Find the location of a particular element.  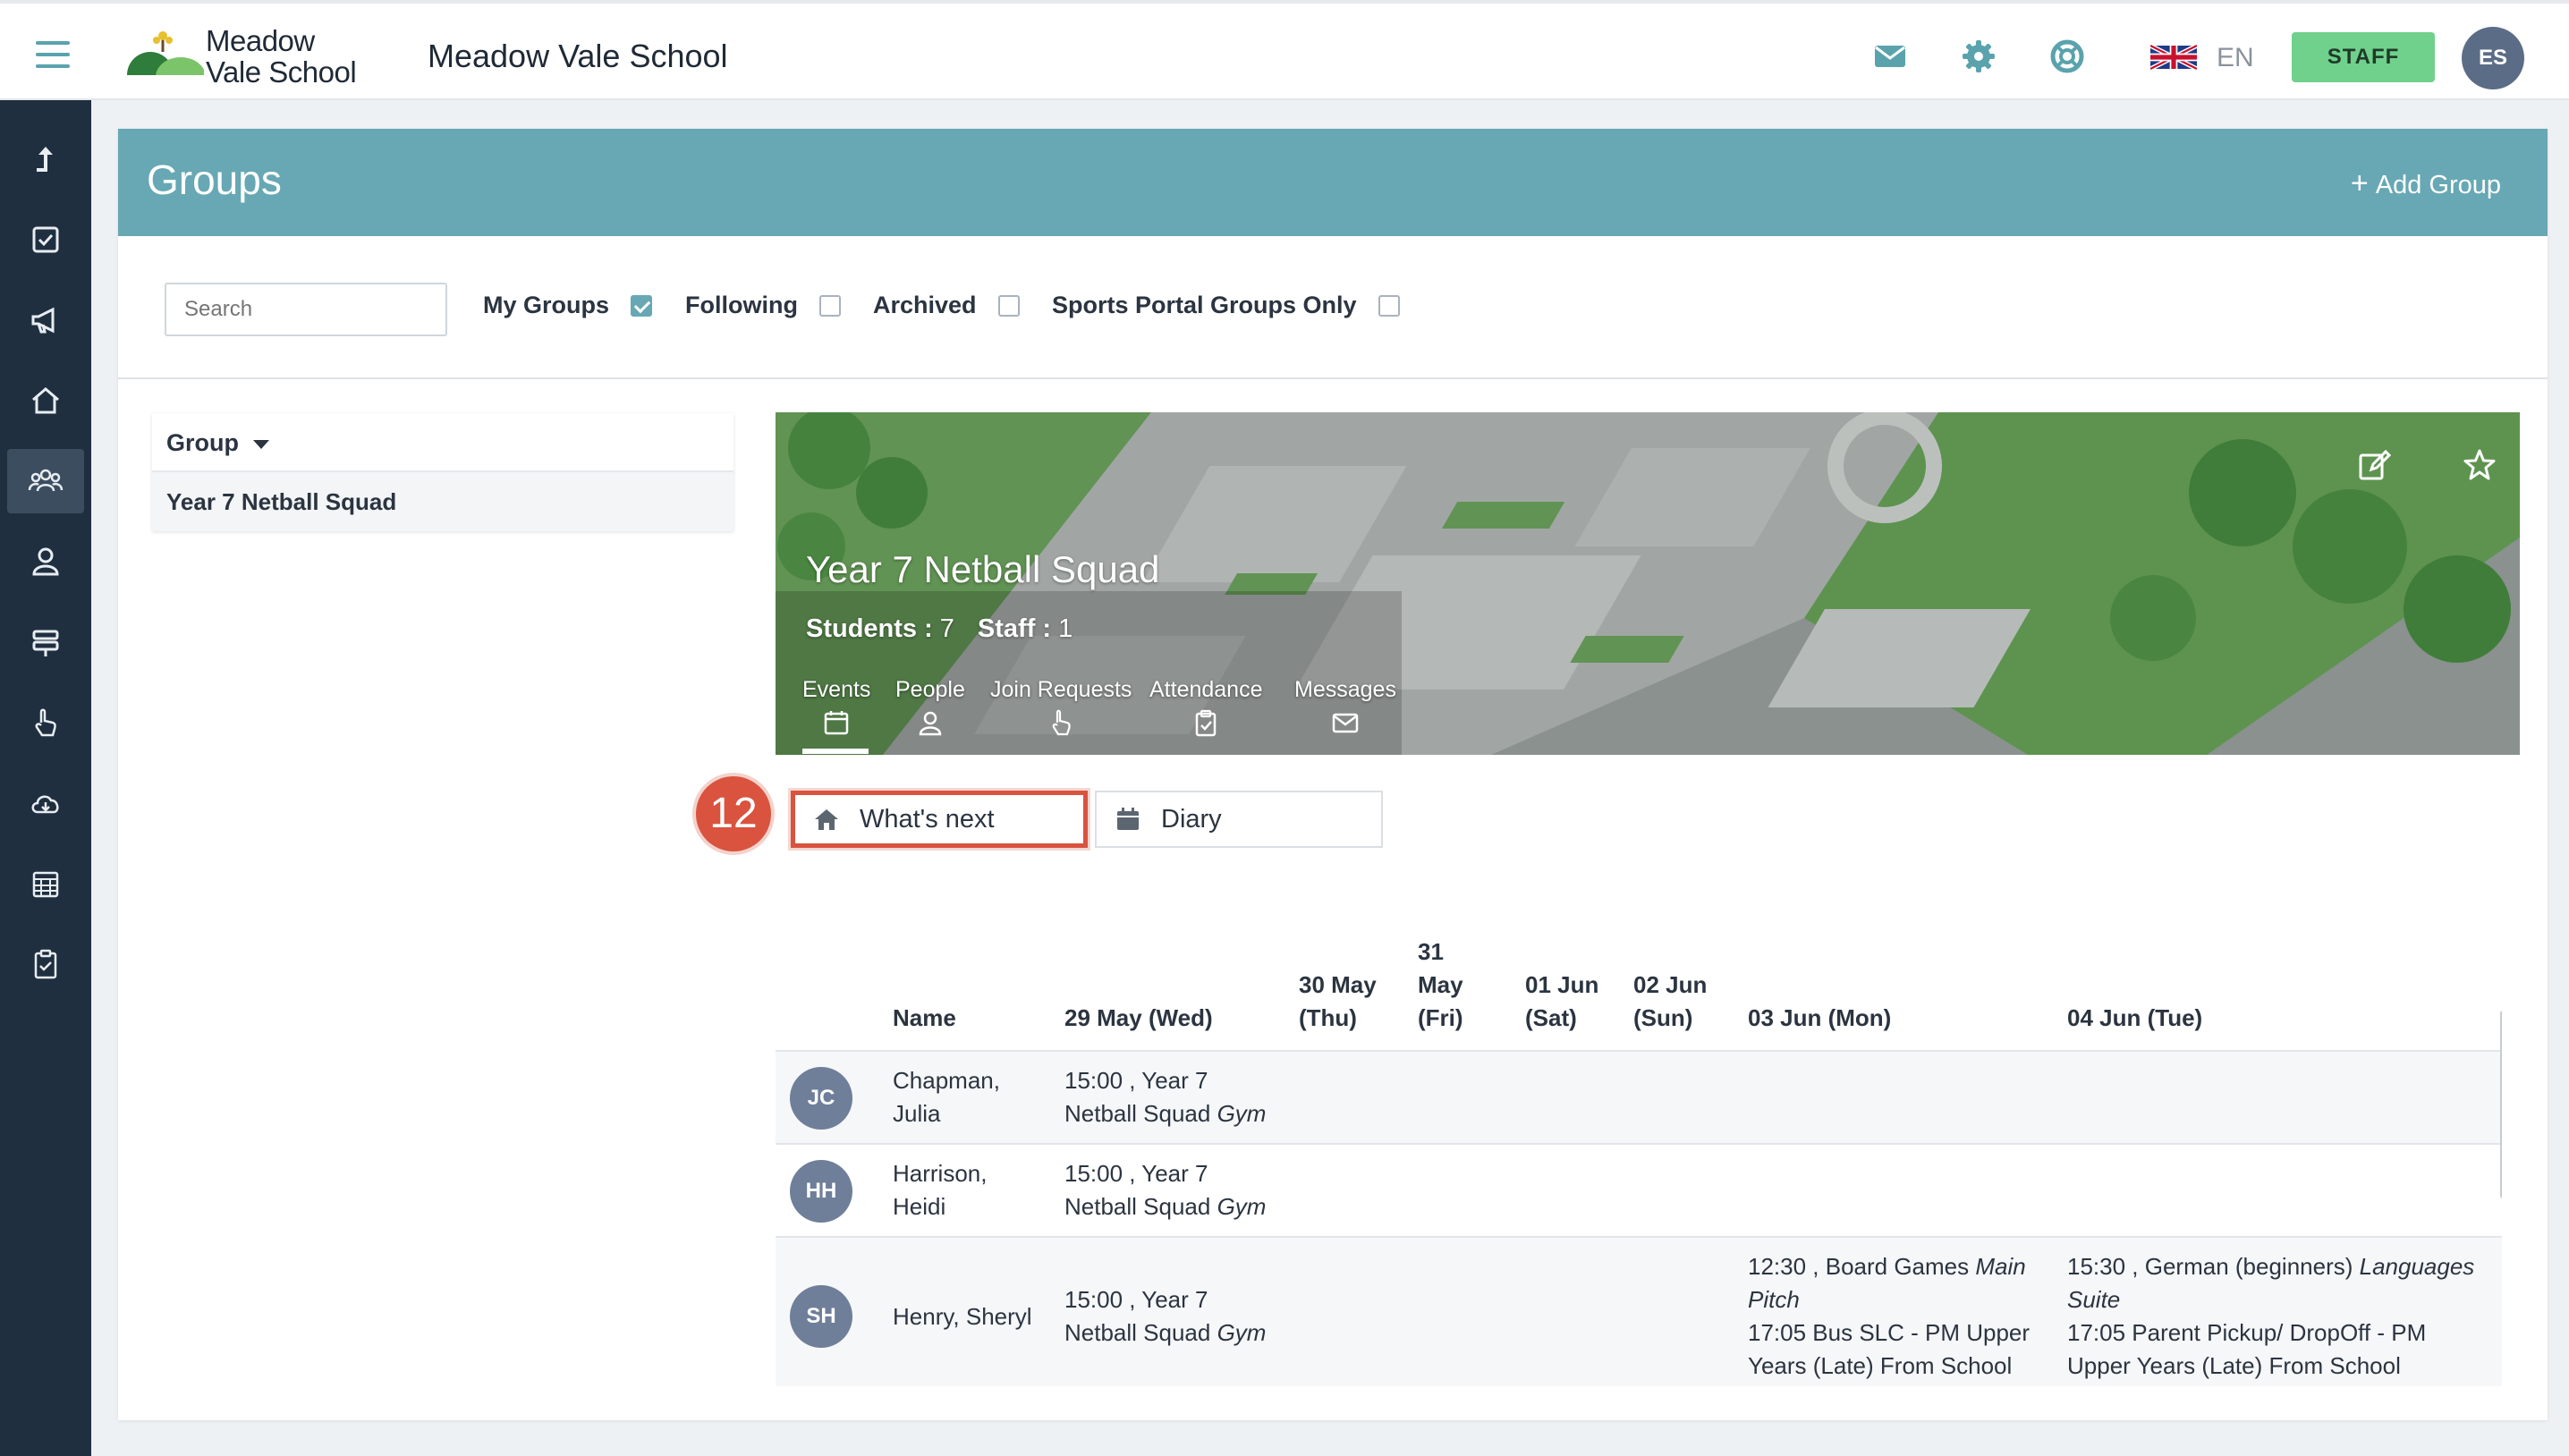

tab-attendance-label: Attendance is located at coordinates (1206, 689).